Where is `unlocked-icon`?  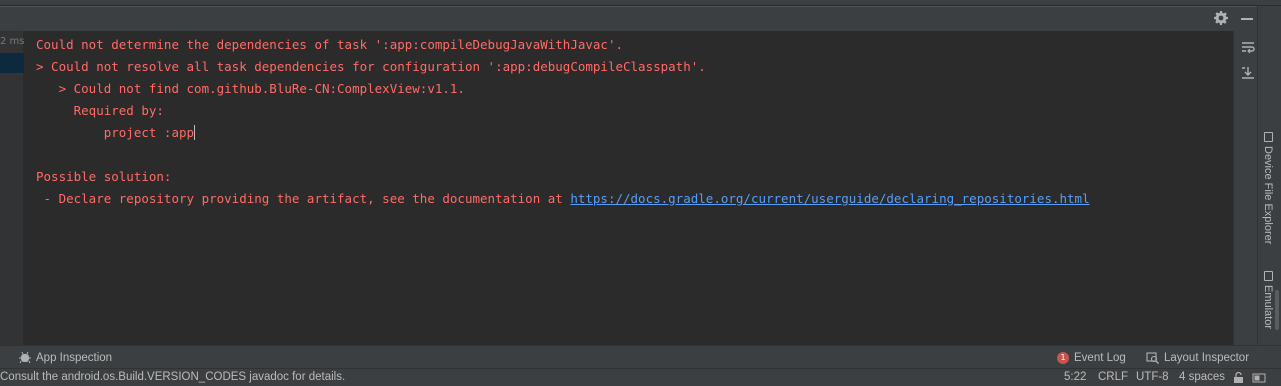 unlocked-icon is located at coordinates (1238, 378).